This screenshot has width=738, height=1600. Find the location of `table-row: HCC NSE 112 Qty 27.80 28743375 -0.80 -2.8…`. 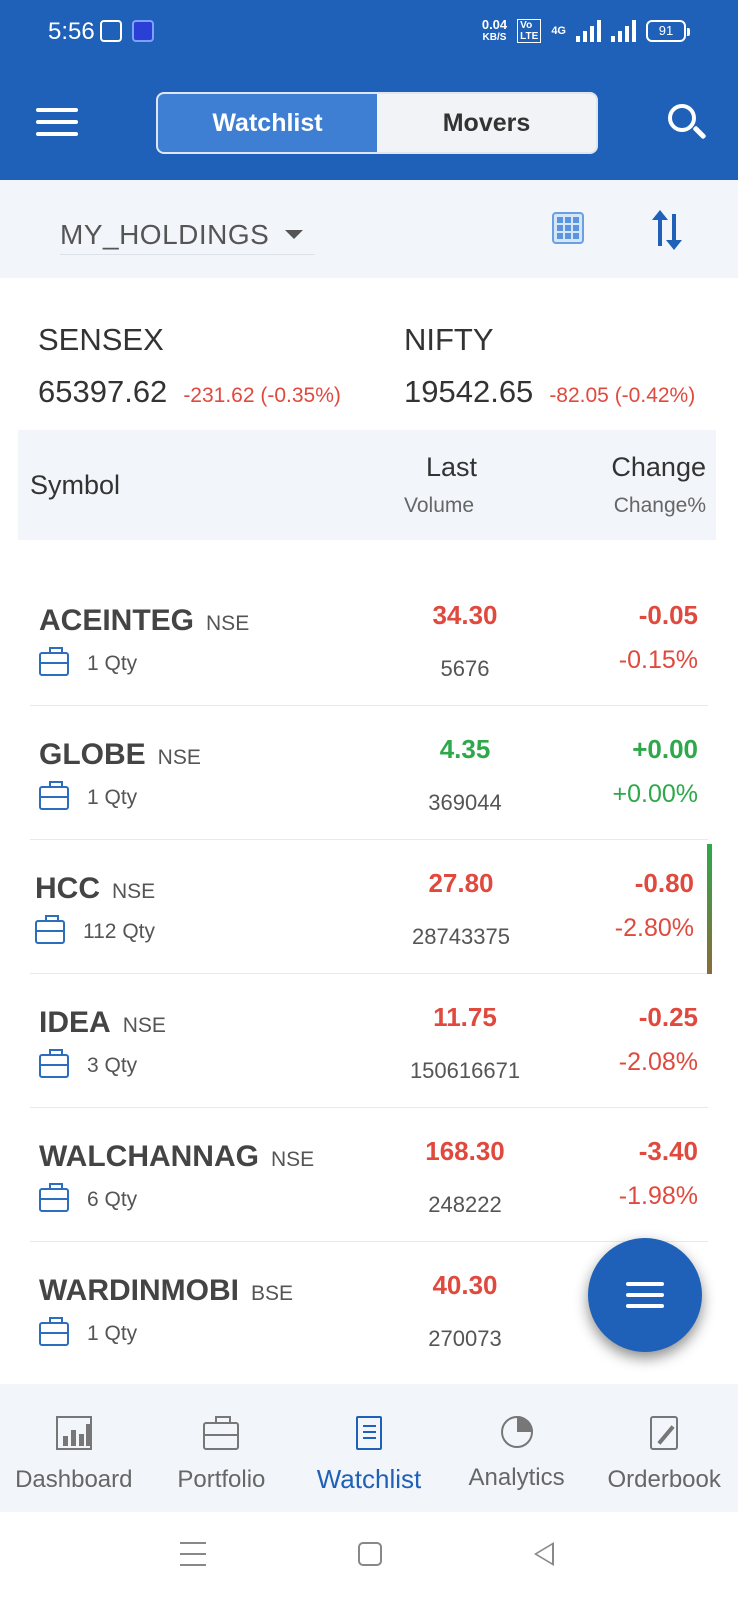

table-row: HCC NSE 112 Qty 27.80 28743375 -0.80 -2.8… is located at coordinates (371, 907).